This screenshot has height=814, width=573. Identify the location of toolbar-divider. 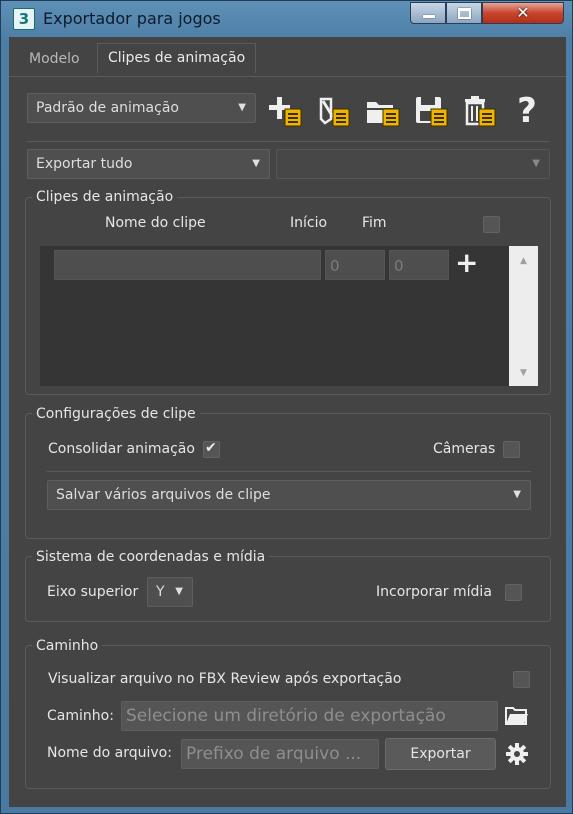
(288, 141).